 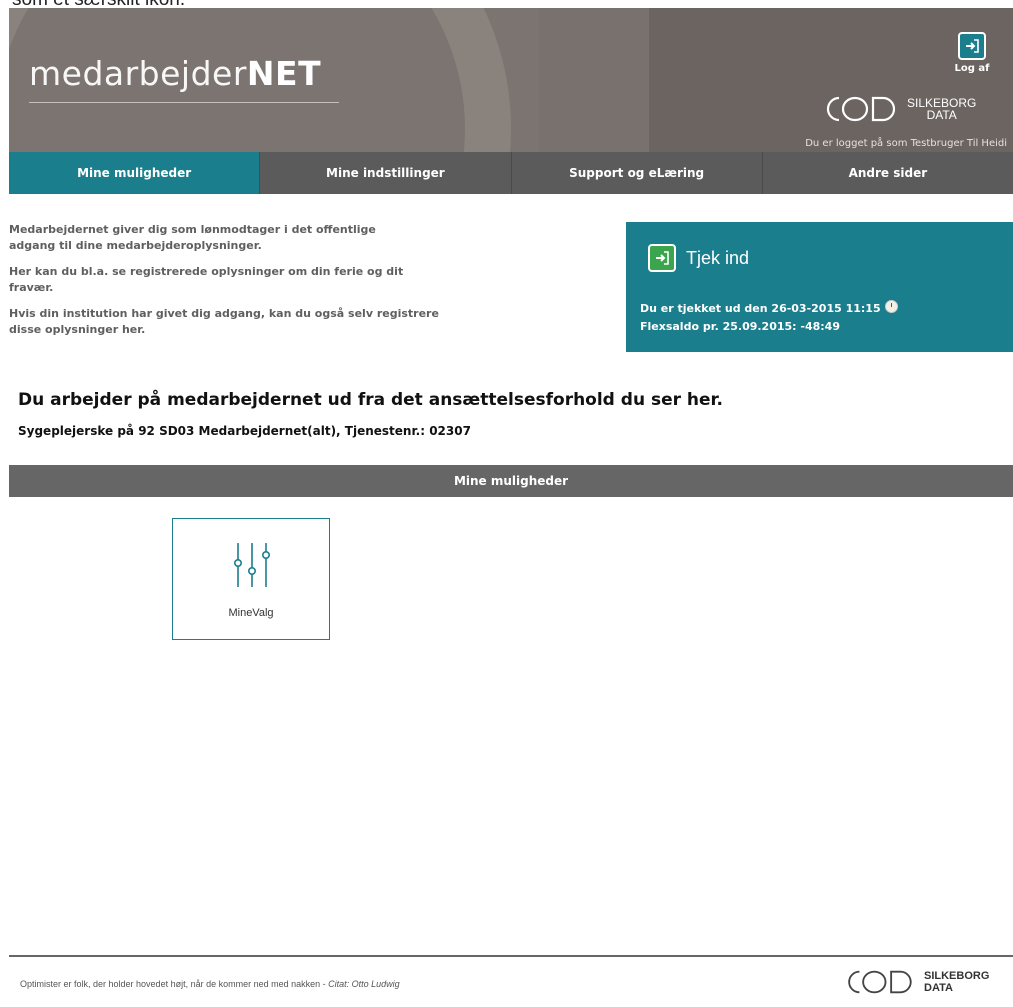 I want to click on section-header: Mine muligheder, so click(x=511, y=481).